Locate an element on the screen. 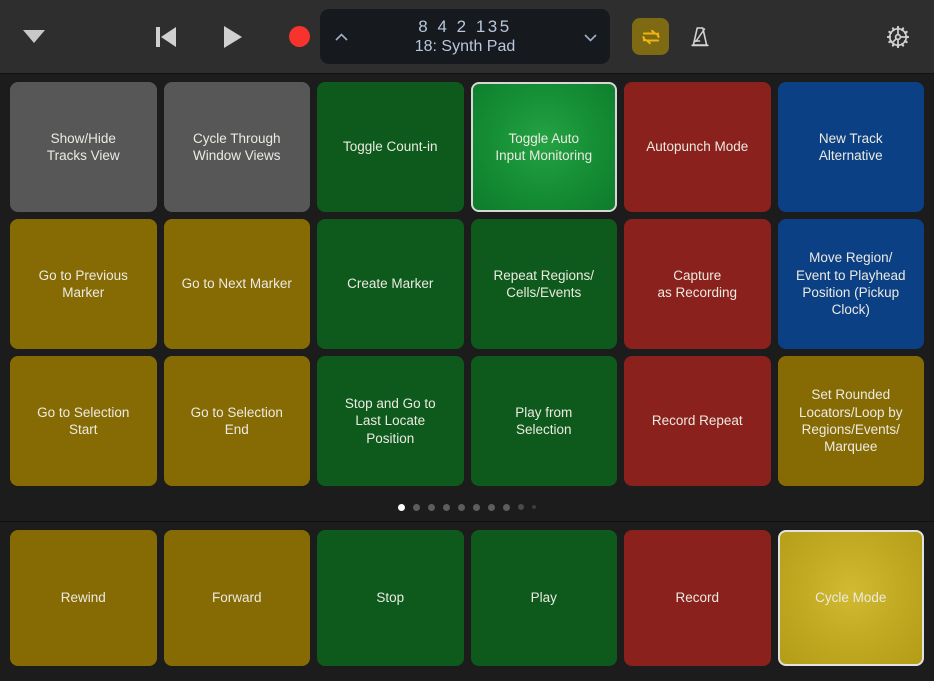 Image resolution: width=934 pixels, height=681 pixels. pad-label: Stop is located at coordinates (390, 598).